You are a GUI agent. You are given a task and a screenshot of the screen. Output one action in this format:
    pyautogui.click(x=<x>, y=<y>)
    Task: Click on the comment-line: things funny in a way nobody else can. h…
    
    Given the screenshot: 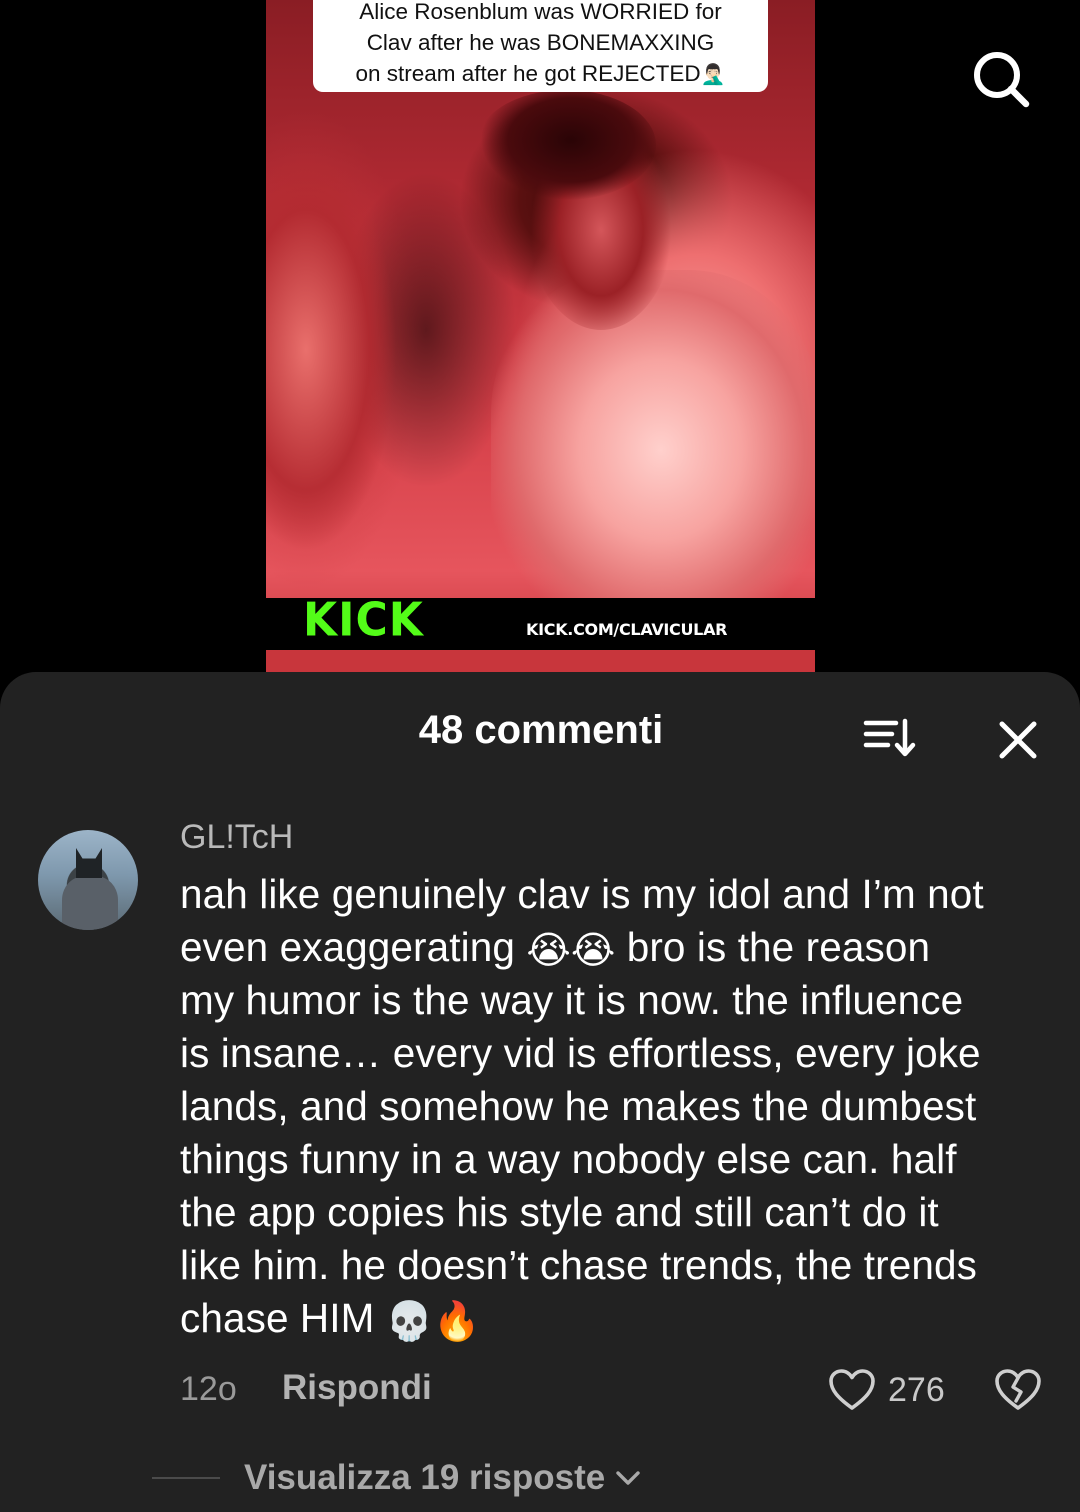 What is the action you would take?
    pyautogui.click(x=568, y=1159)
    